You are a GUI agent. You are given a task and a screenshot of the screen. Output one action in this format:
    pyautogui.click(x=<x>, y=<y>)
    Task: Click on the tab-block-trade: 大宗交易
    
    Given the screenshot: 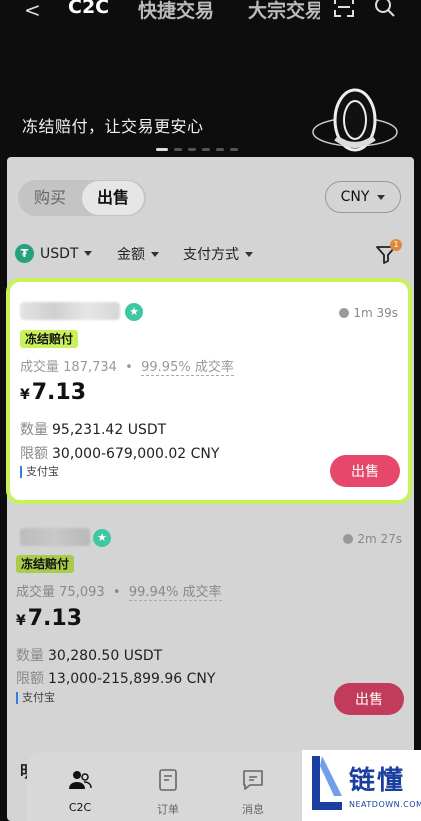 What is the action you would take?
    pyautogui.click(x=284, y=11)
    